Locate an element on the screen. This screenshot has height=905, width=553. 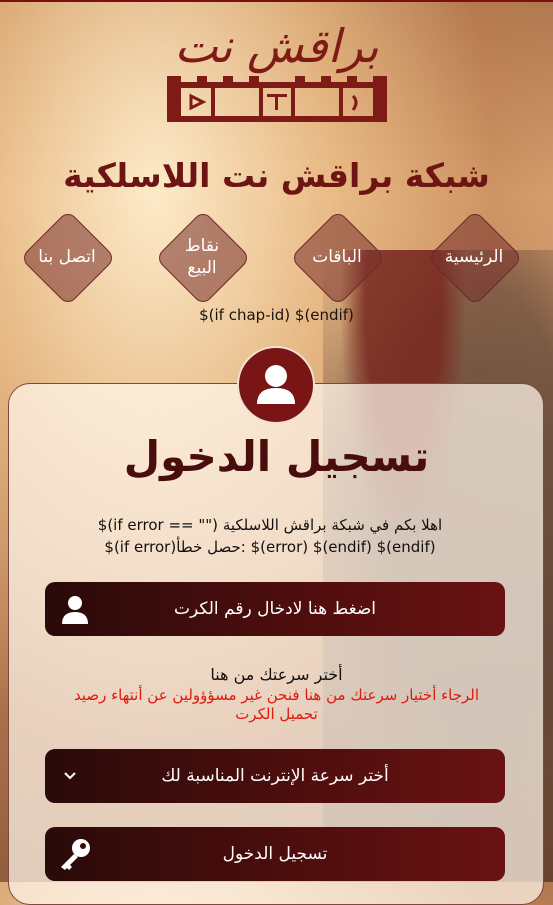
main-nav: الرئيسية الباقات نقاط البيع اتصل بنا is located at coordinates (276, 260).